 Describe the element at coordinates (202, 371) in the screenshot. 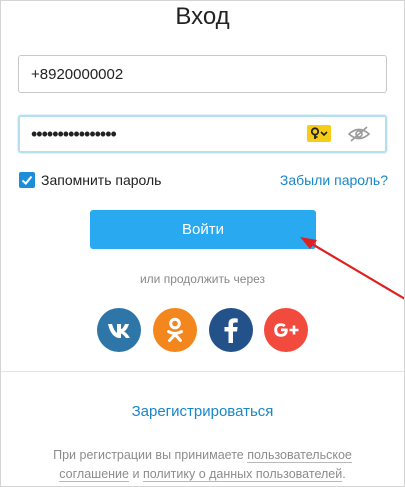

I see `divider` at that location.